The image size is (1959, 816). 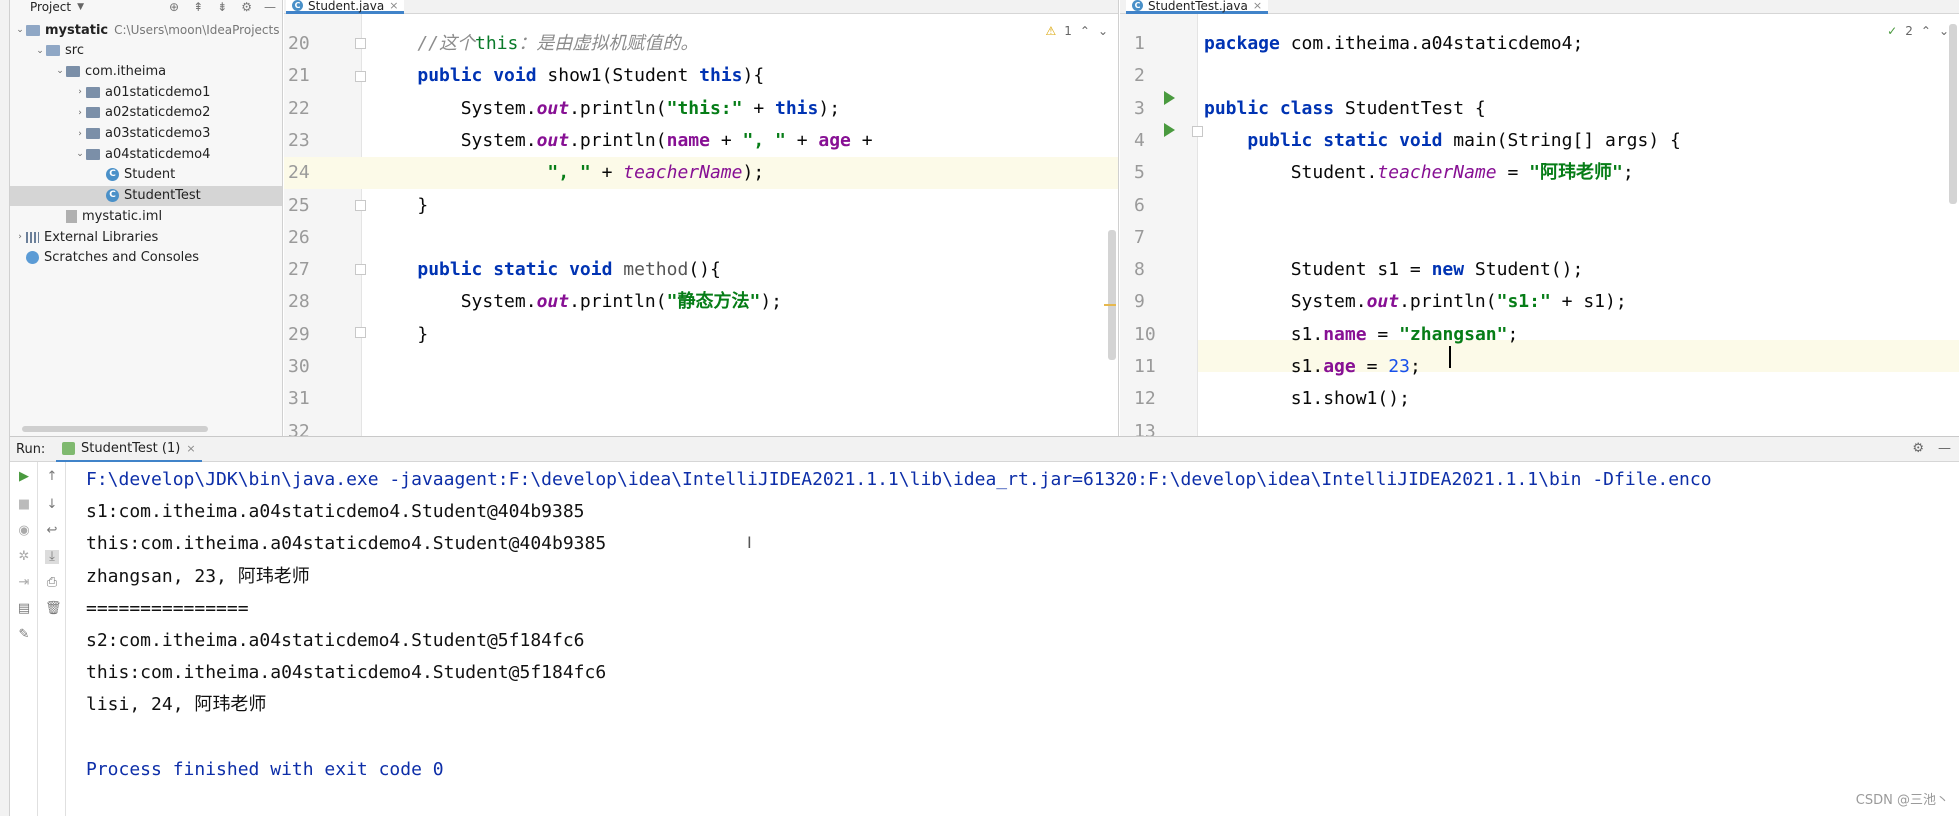 What do you see at coordinates (146, 134) in the screenshot?
I see `tree-item: › a03staticdemo3` at bounding box center [146, 134].